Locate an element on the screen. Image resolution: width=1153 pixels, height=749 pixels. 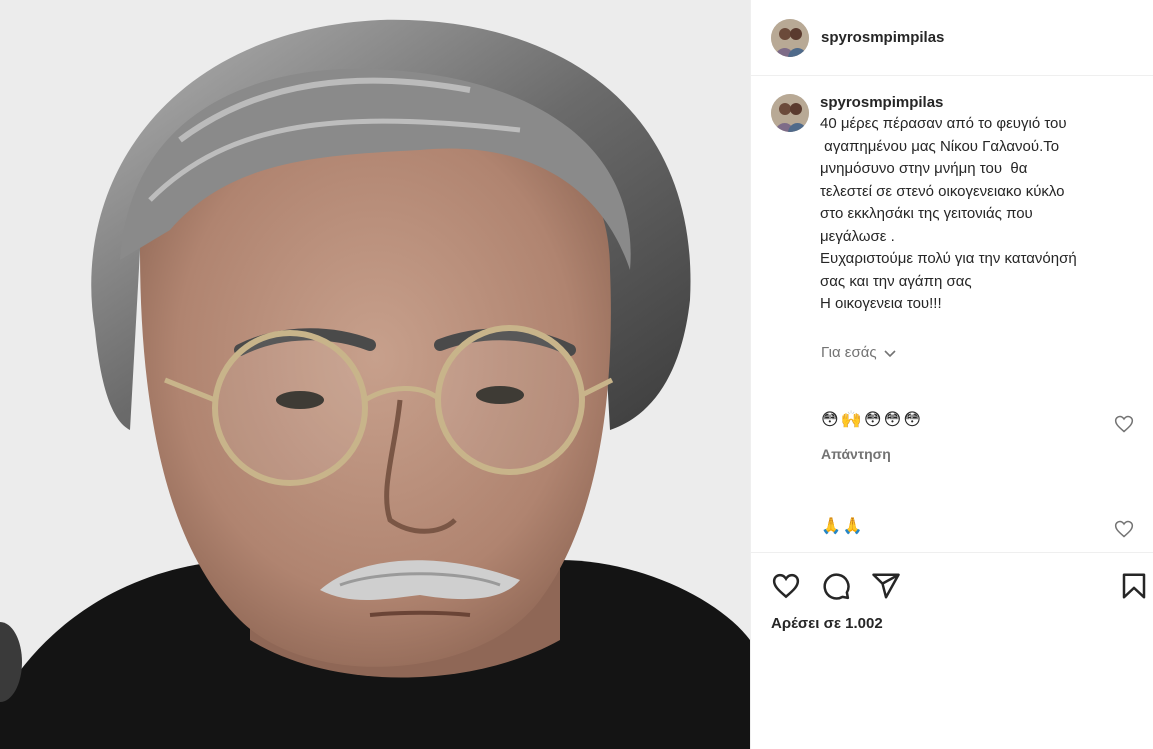
caption-line: στο εκκλησάκι της γειτονιάς που is located at coordinates (926, 213).